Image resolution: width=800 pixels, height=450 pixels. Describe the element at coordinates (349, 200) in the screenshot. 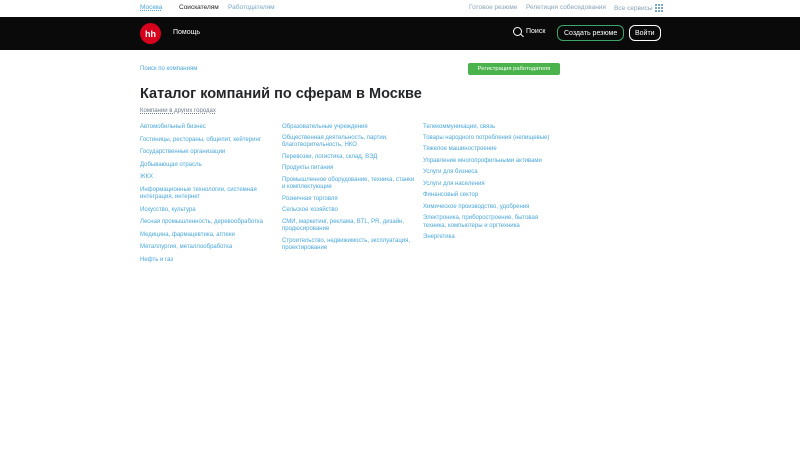

I see `industry-link: Розничная торговля` at that location.